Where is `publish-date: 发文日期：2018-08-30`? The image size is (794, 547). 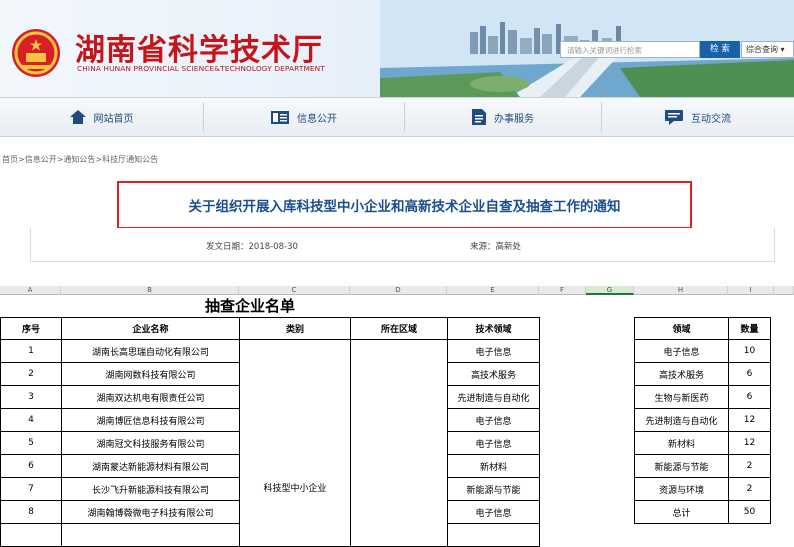
publish-date: 发文日期：2018-08-30 is located at coordinates (252, 247).